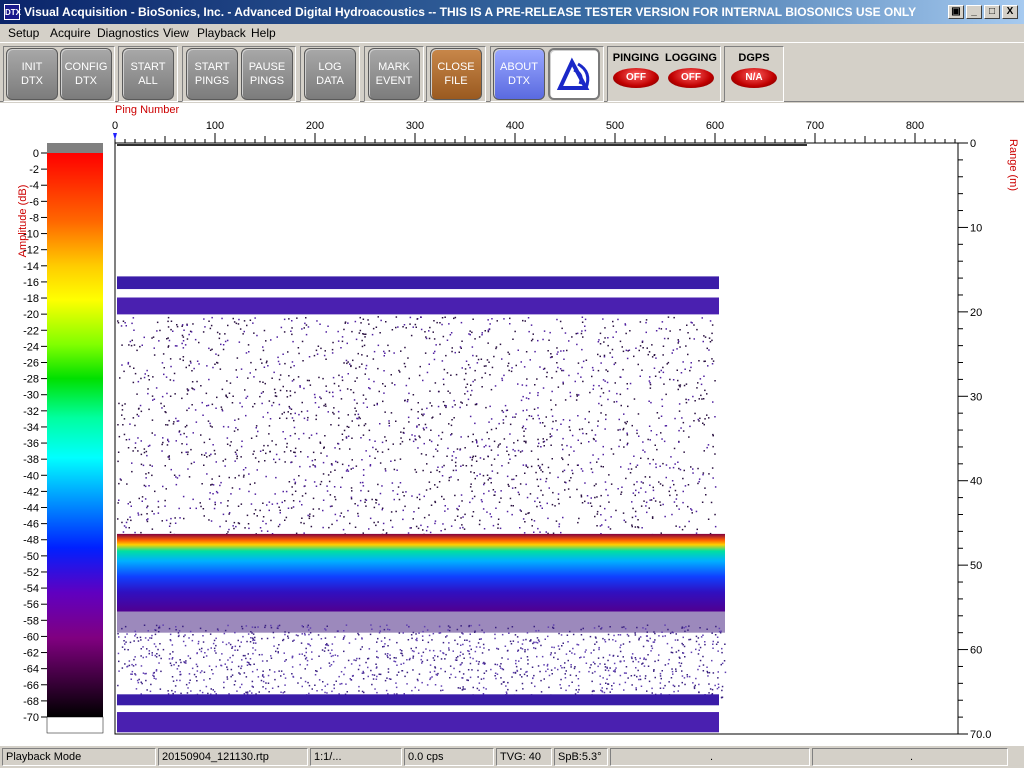  I want to click on minimize-button: _, so click(974, 12).